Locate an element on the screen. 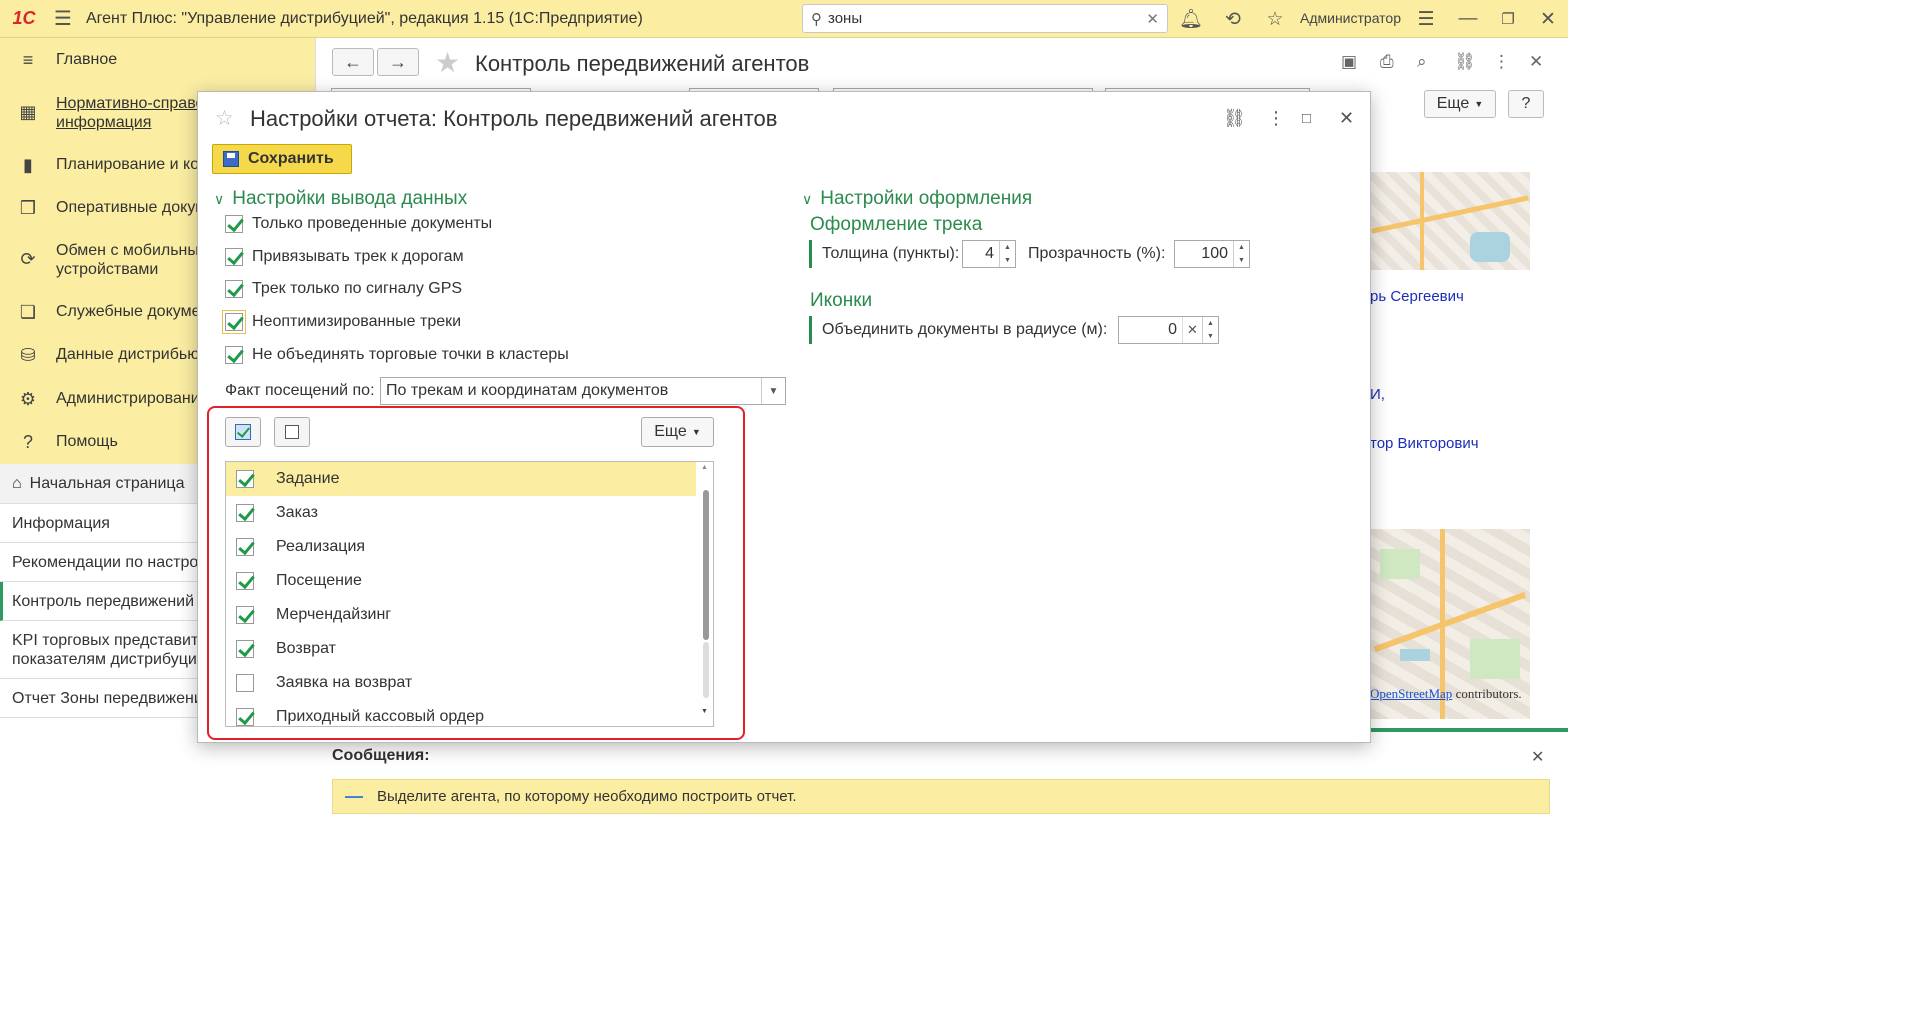 This screenshot has width=1920, height=1018. floppy-disk-icon is located at coordinates (231, 159).